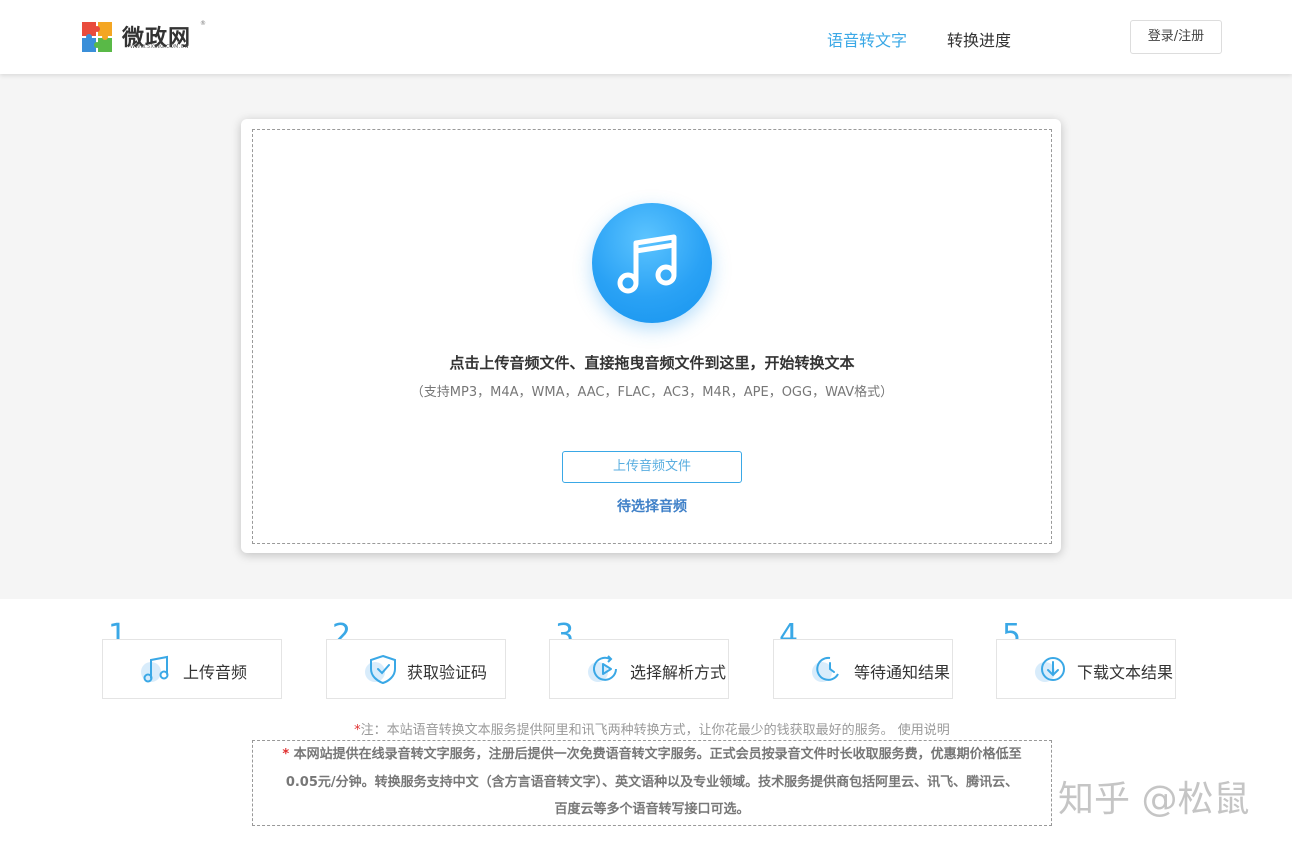 The image size is (1292, 845). What do you see at coordinates (1176, 37) in the screenshot?
I see `login-register-button: 登录/注册` at bounding box center [1176, 37].